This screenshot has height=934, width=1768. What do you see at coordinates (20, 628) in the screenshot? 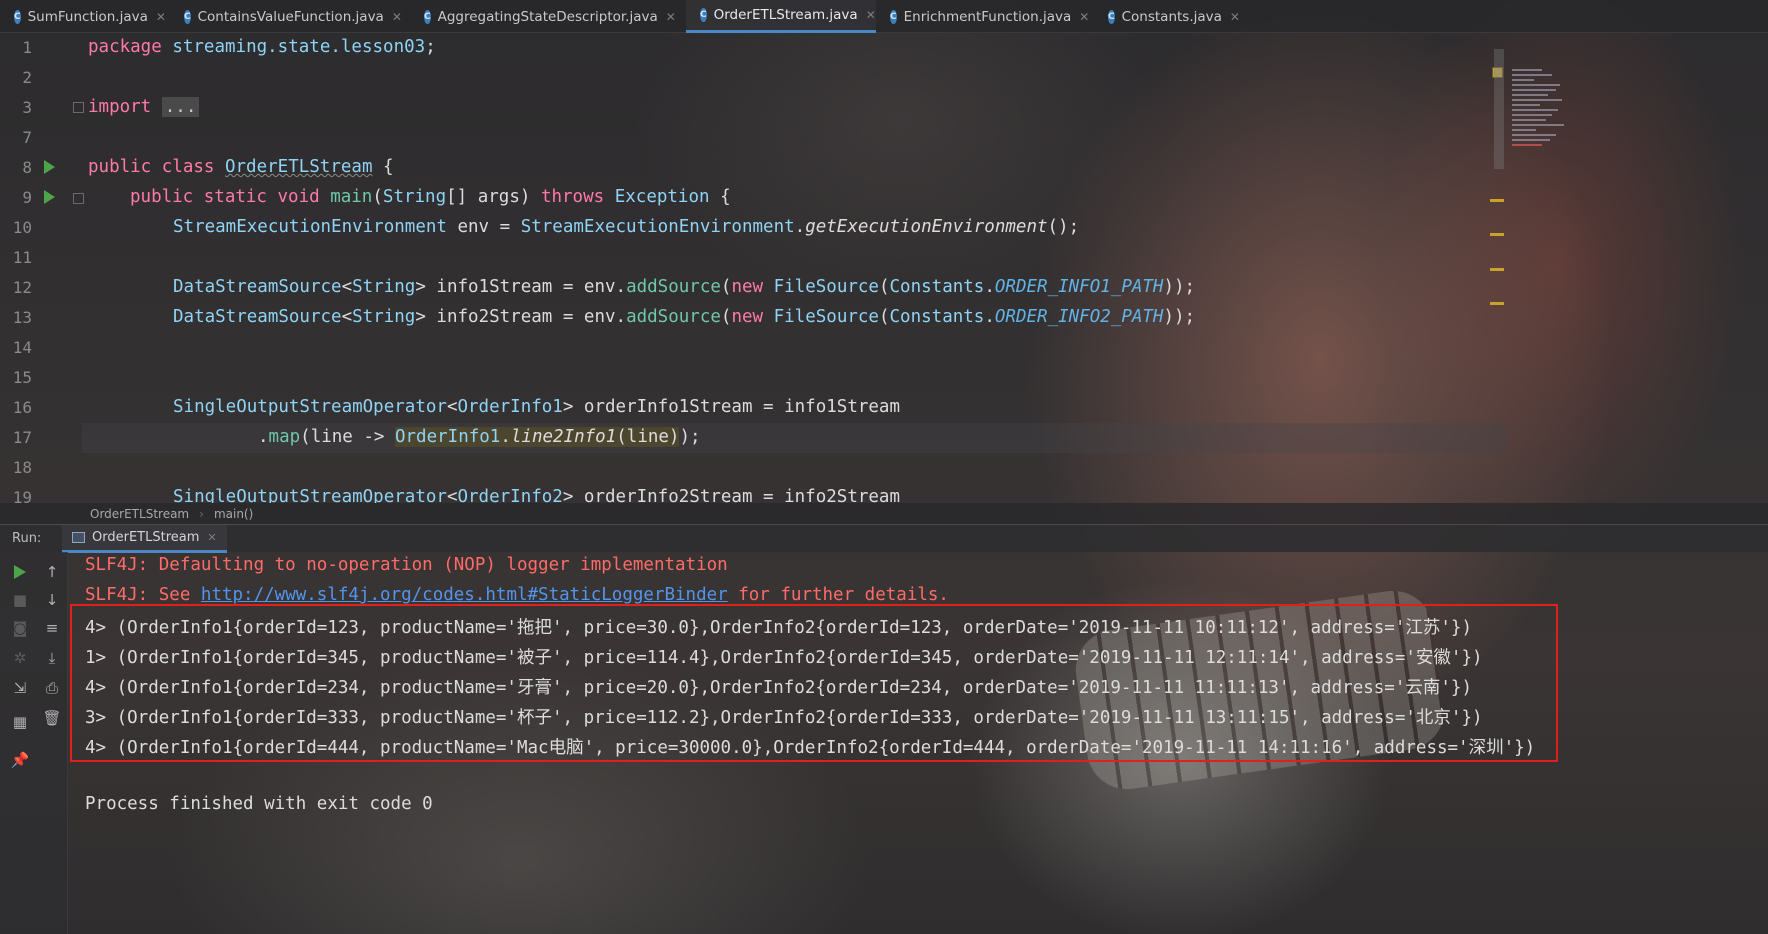
I see `camera-icon: ◙` at bounding box center [20, 628].